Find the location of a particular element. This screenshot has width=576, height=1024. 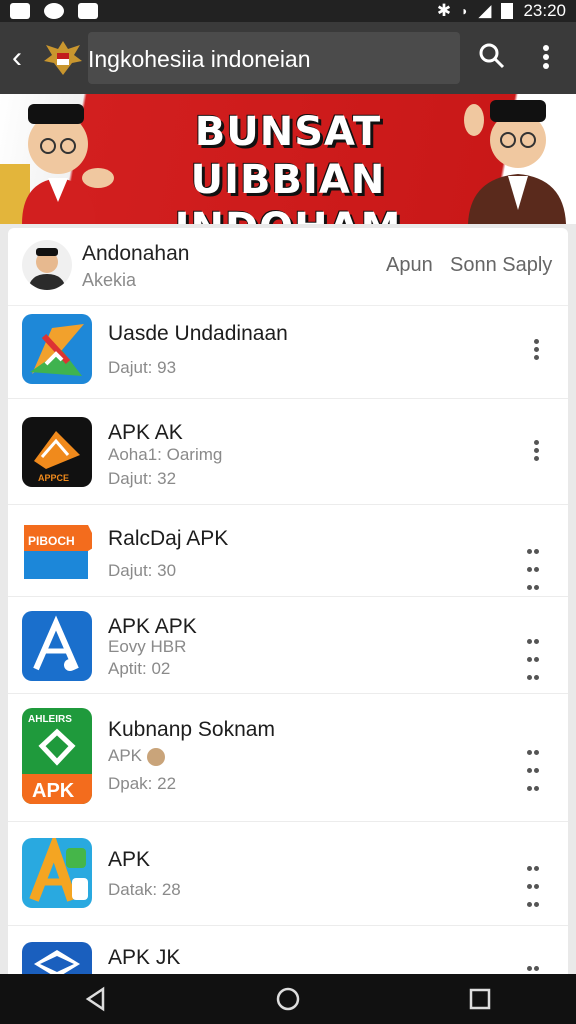

list-item: Uasde Undadinaan Dajut: 93 is located at coordinates (288, 352).